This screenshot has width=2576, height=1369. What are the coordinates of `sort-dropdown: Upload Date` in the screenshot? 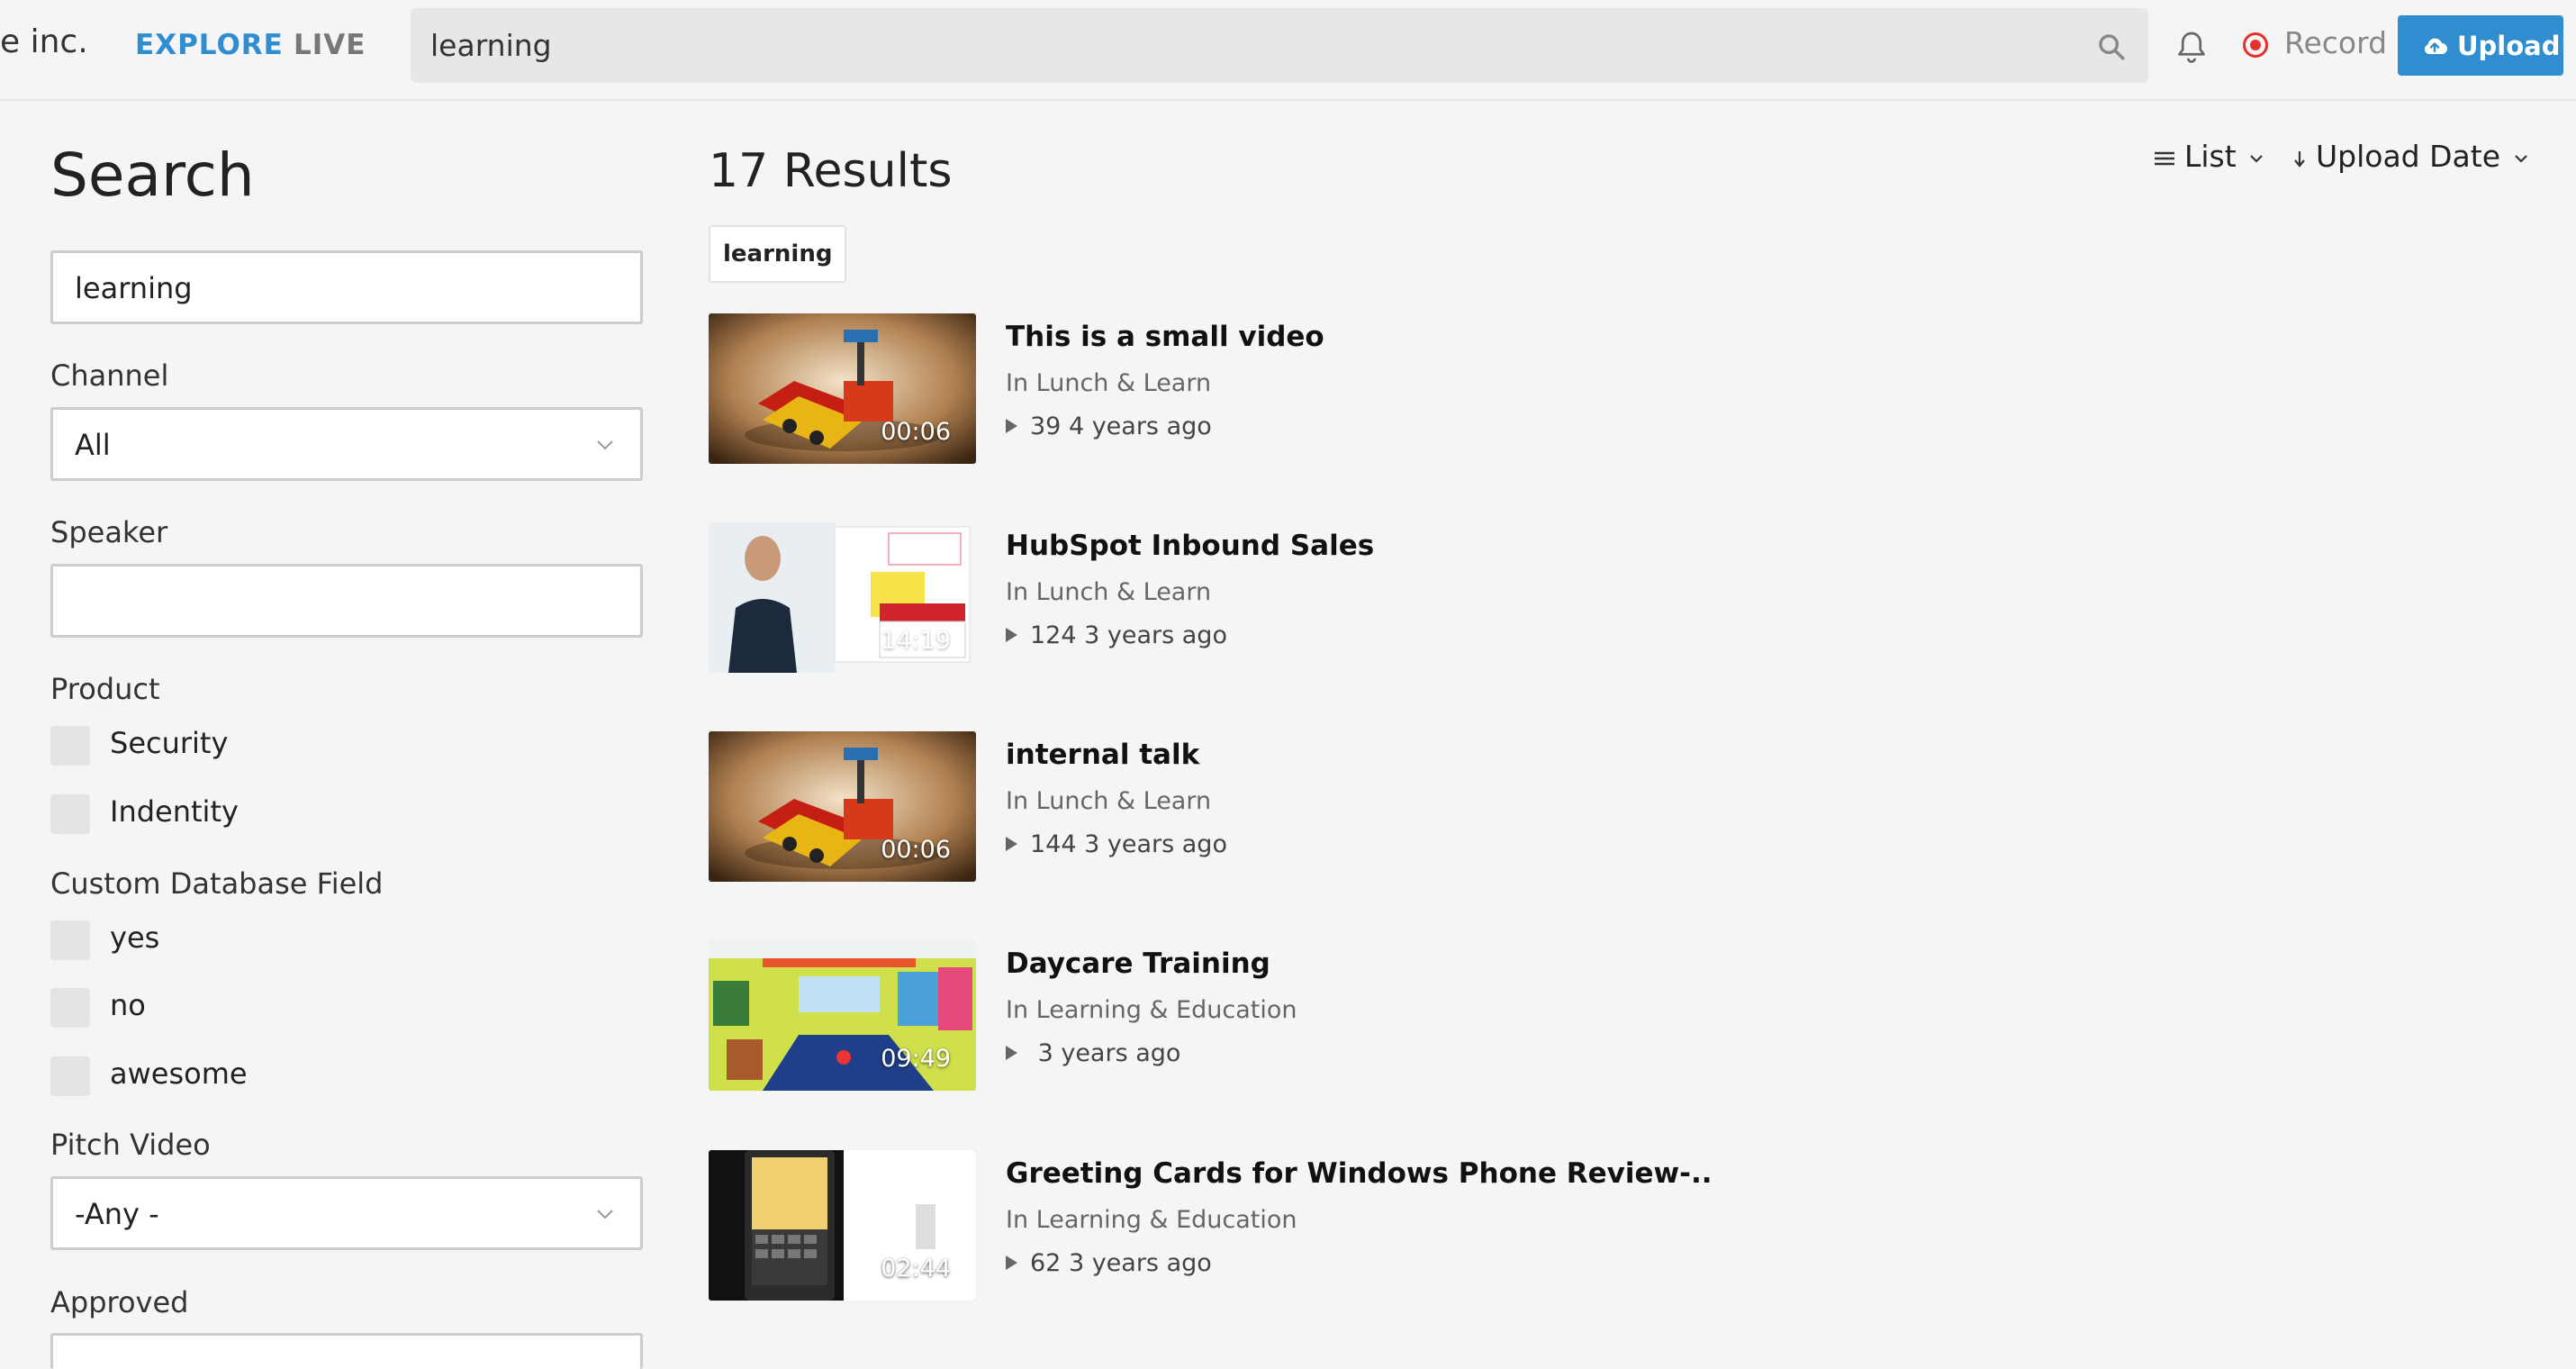 It's located at (2414, 156).